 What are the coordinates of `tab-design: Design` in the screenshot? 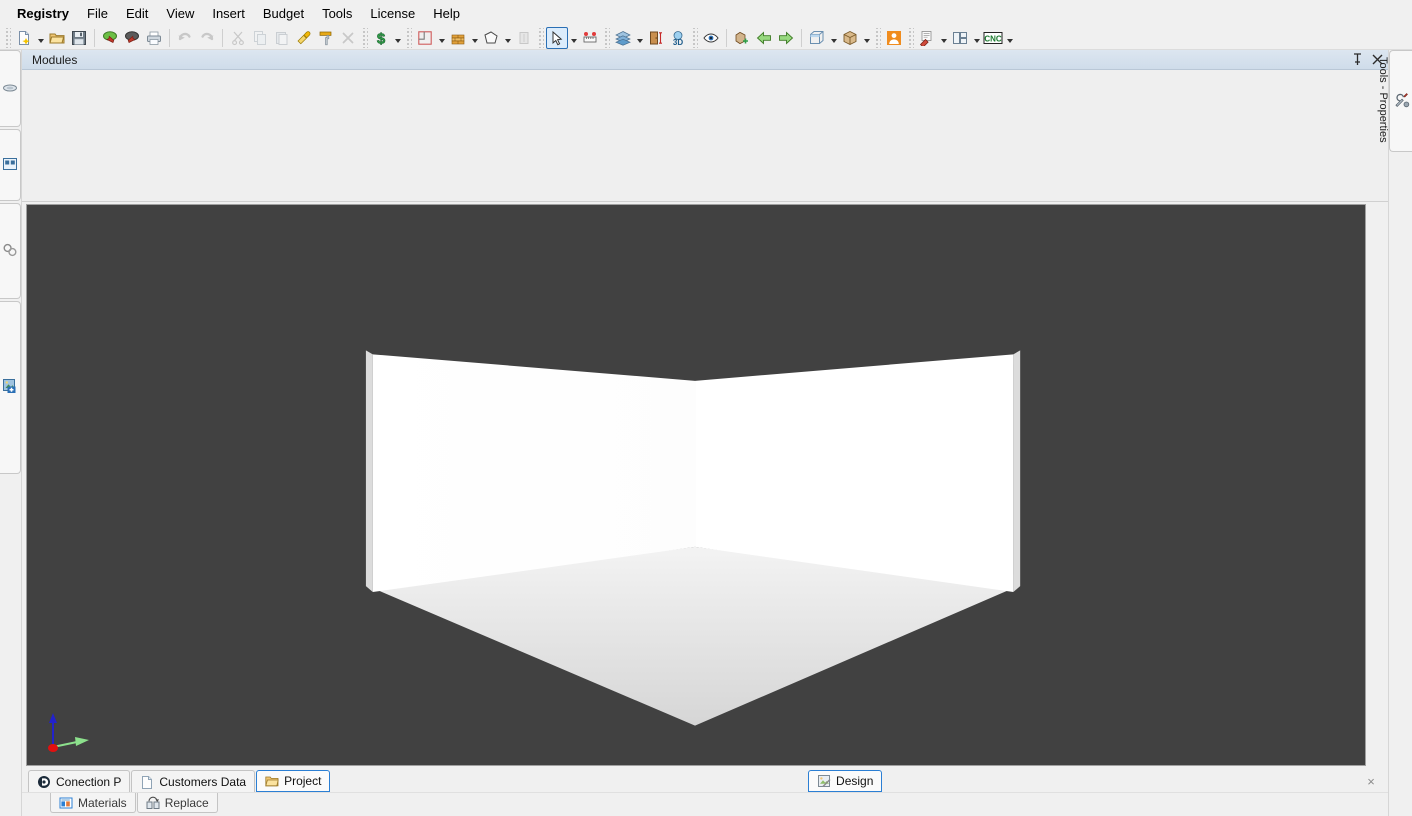 It's located at (845, 781).